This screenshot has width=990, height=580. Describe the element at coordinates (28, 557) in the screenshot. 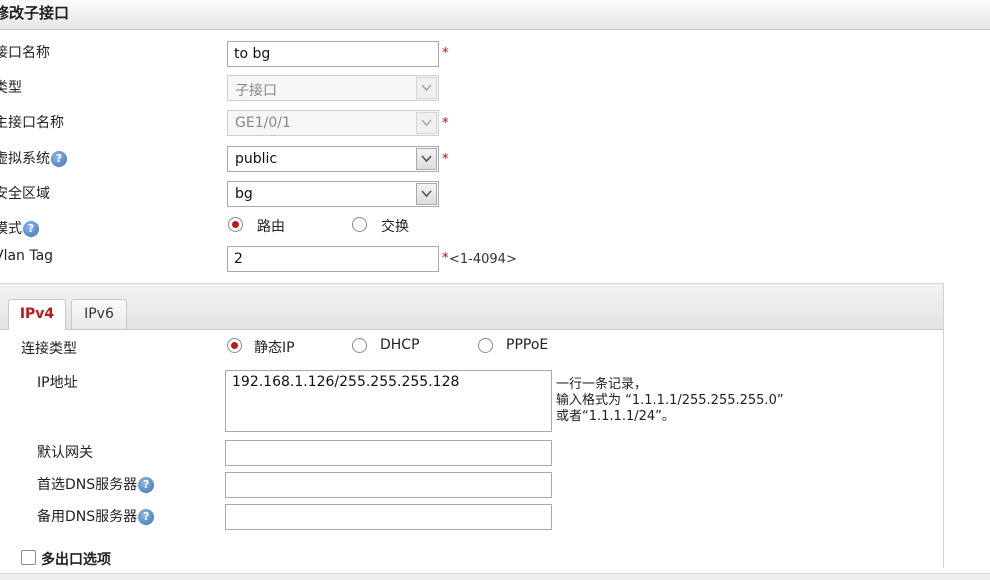

I see `multi-exit-checkbox` at that location.